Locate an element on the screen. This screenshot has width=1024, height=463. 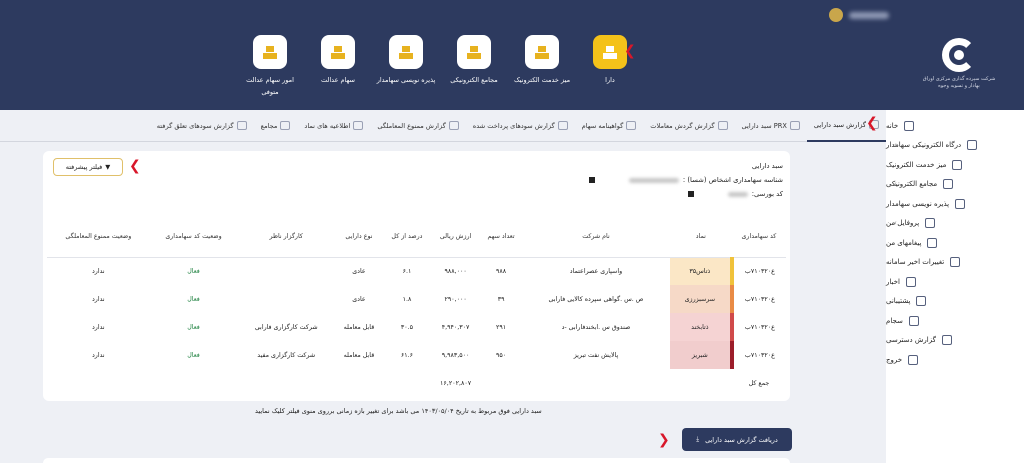
sidebar-item-label: پروفایل من is located at coordinates (903, 223).